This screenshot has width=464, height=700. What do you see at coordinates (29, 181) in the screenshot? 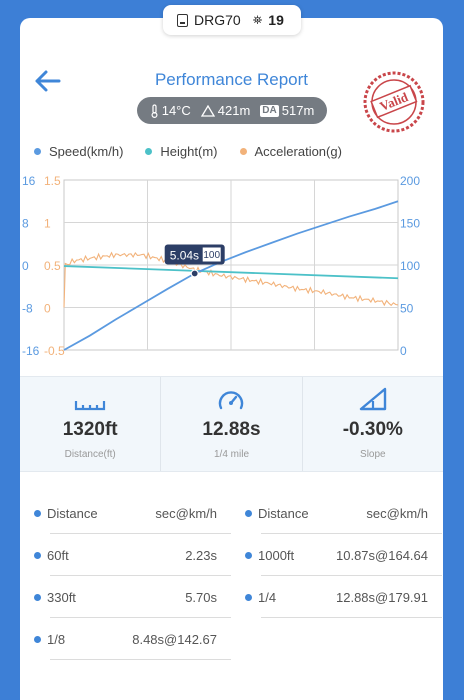
I see `height-tick-label: 16` at bounding box center [29, 181].